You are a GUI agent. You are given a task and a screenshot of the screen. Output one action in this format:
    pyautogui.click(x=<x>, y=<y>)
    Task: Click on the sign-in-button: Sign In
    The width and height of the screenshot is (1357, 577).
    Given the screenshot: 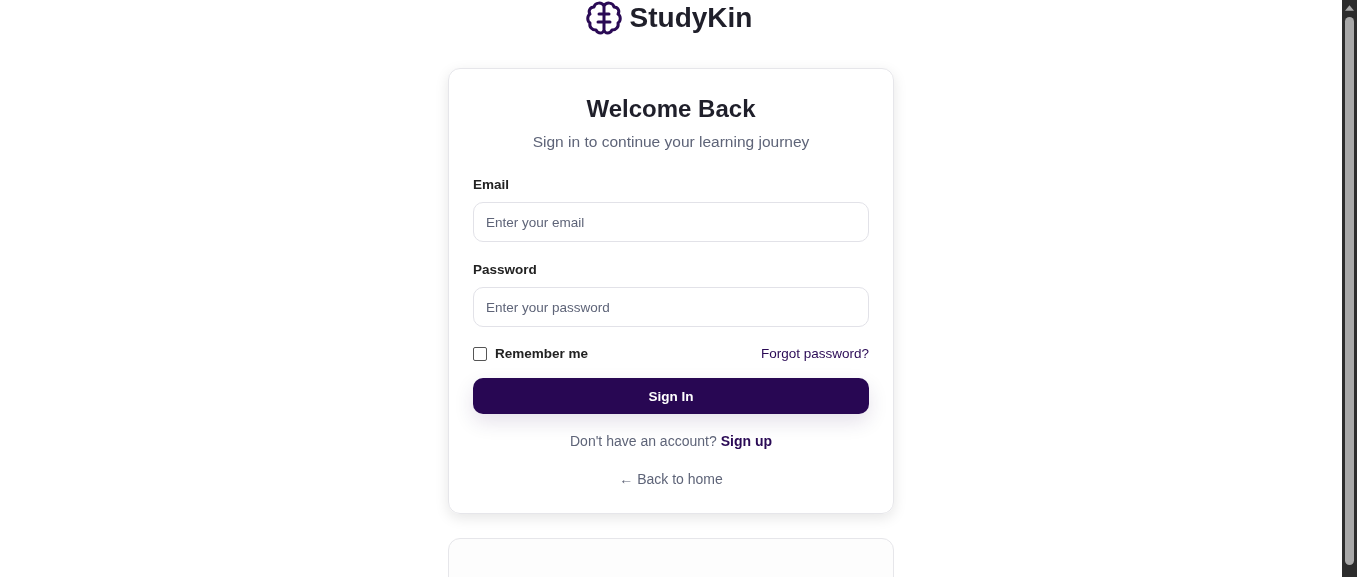 What is the action you would take?
    pyautogui.click(x=671, y=396)
    